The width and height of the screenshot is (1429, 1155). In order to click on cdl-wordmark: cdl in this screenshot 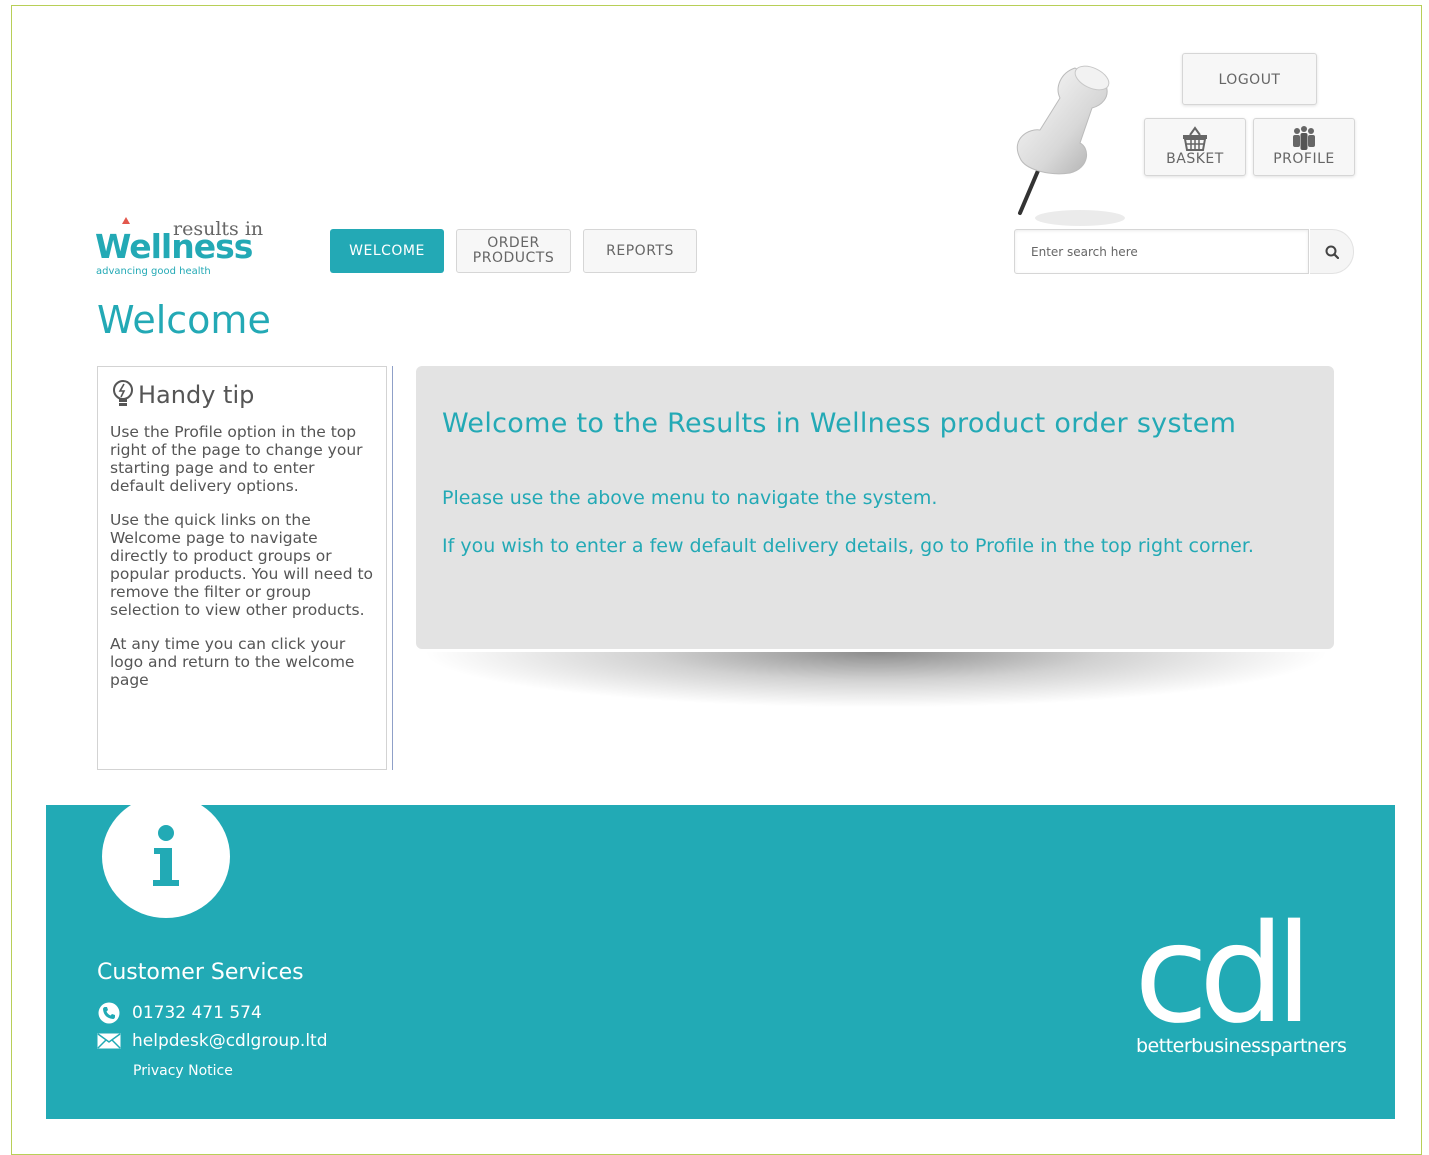, I will do `click(1218, 975)`.